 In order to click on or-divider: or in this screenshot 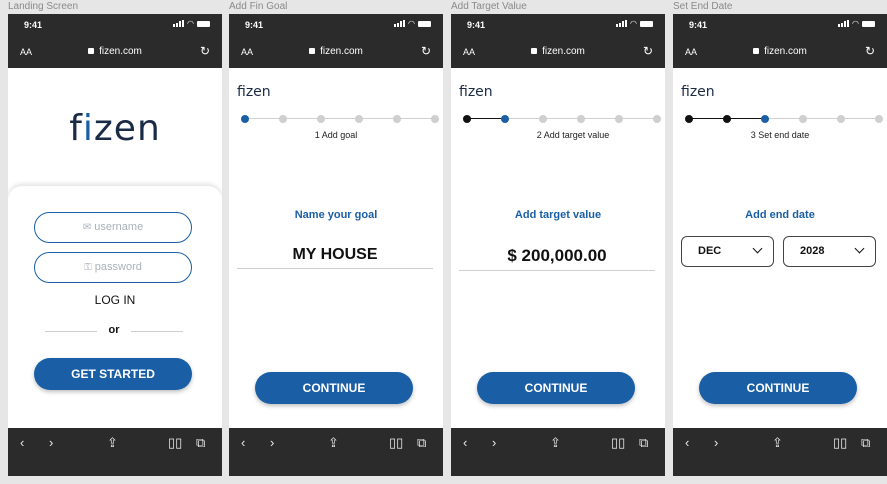, I will do `click(114, 331)`.